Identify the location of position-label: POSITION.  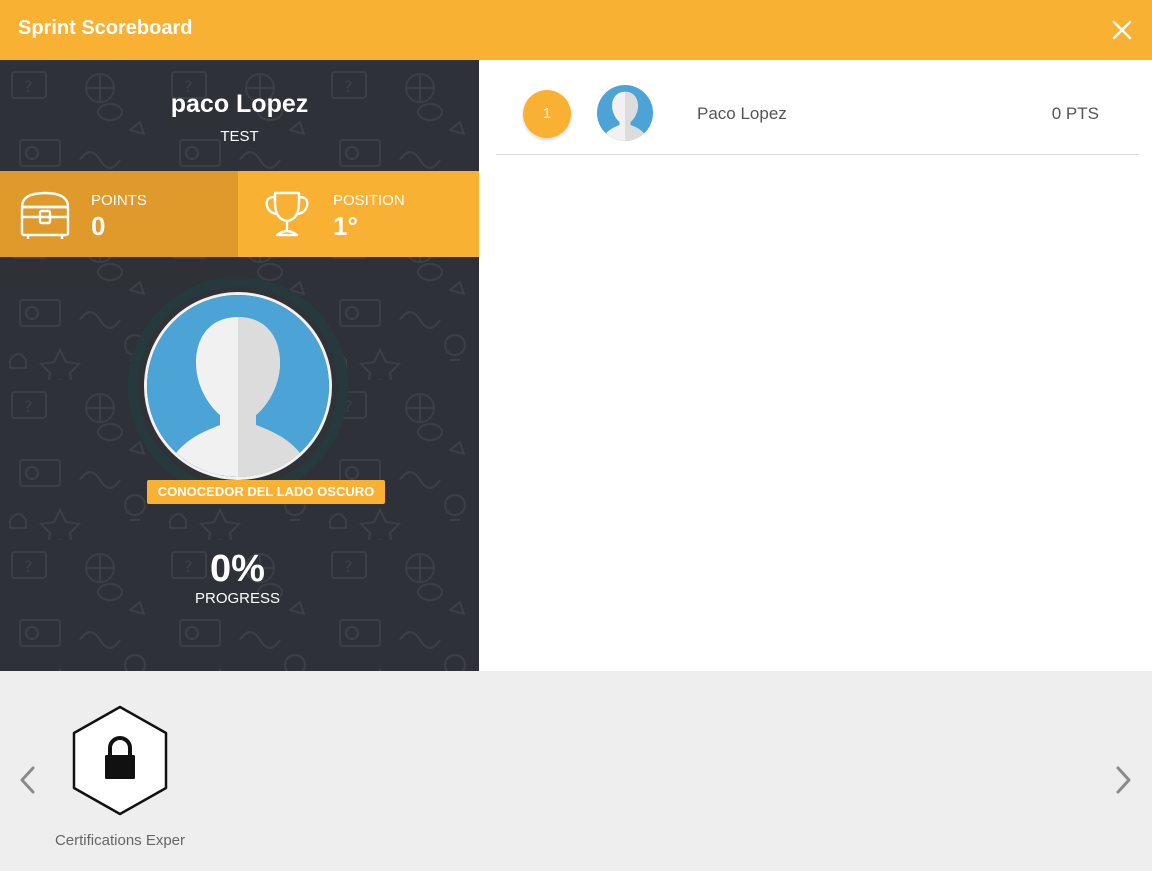
(369, 200).